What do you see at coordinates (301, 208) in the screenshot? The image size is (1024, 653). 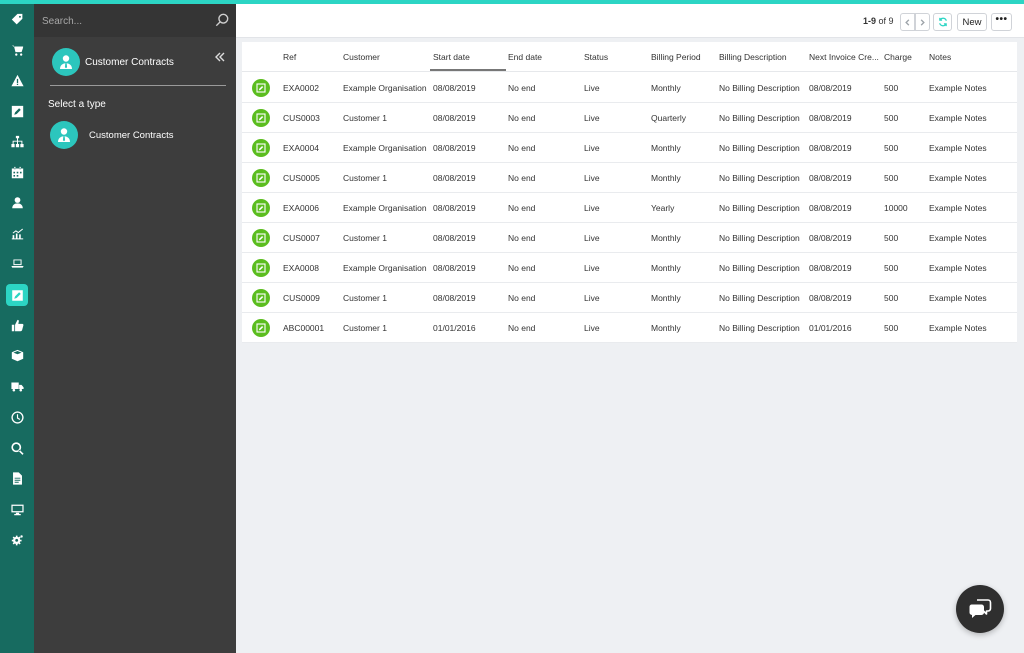 I see `cell-ref: EXA0006` at bounding box center [301, 208].